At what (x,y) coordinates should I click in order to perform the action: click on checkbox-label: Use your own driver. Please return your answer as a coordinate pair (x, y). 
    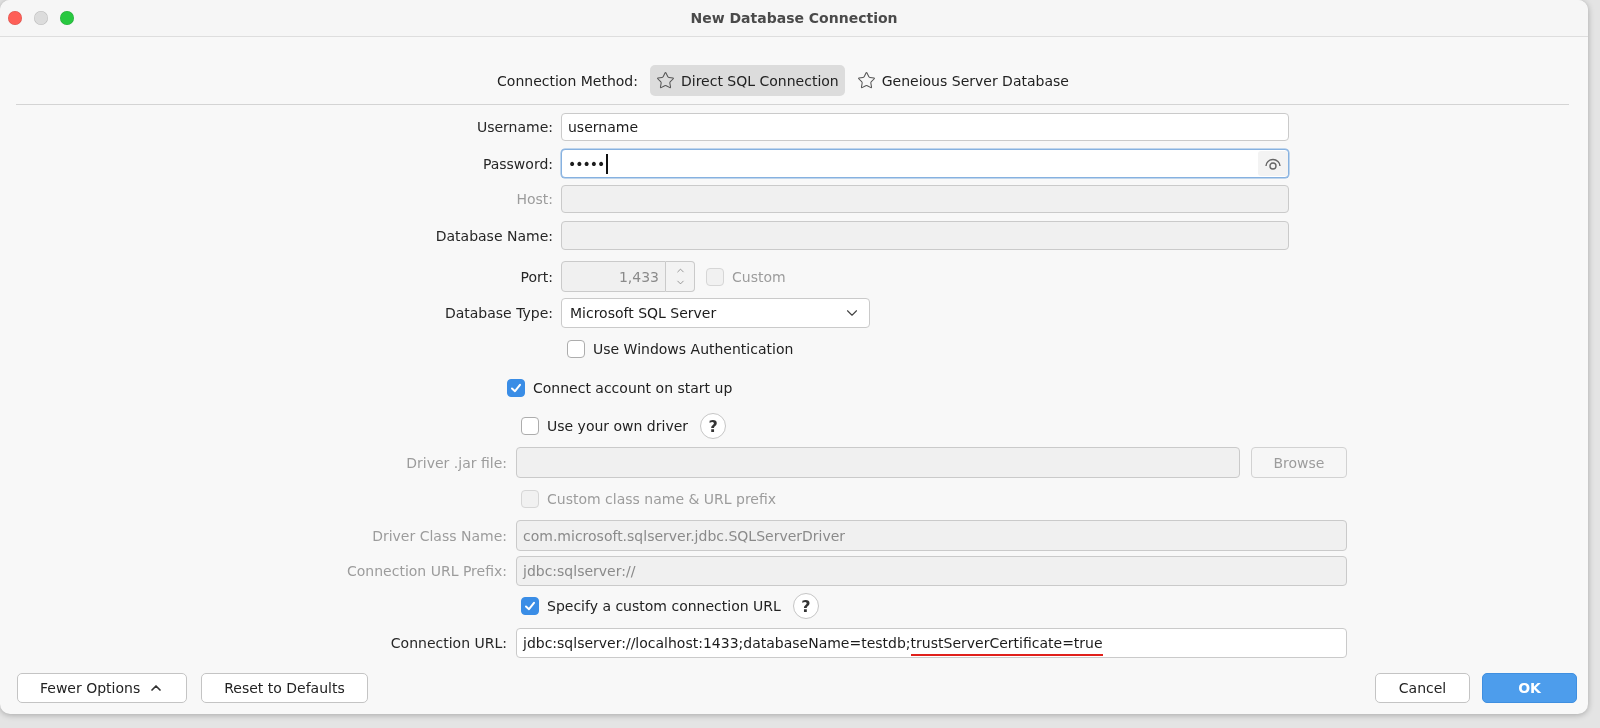
    Looking at the image, I should click on (618, 426).